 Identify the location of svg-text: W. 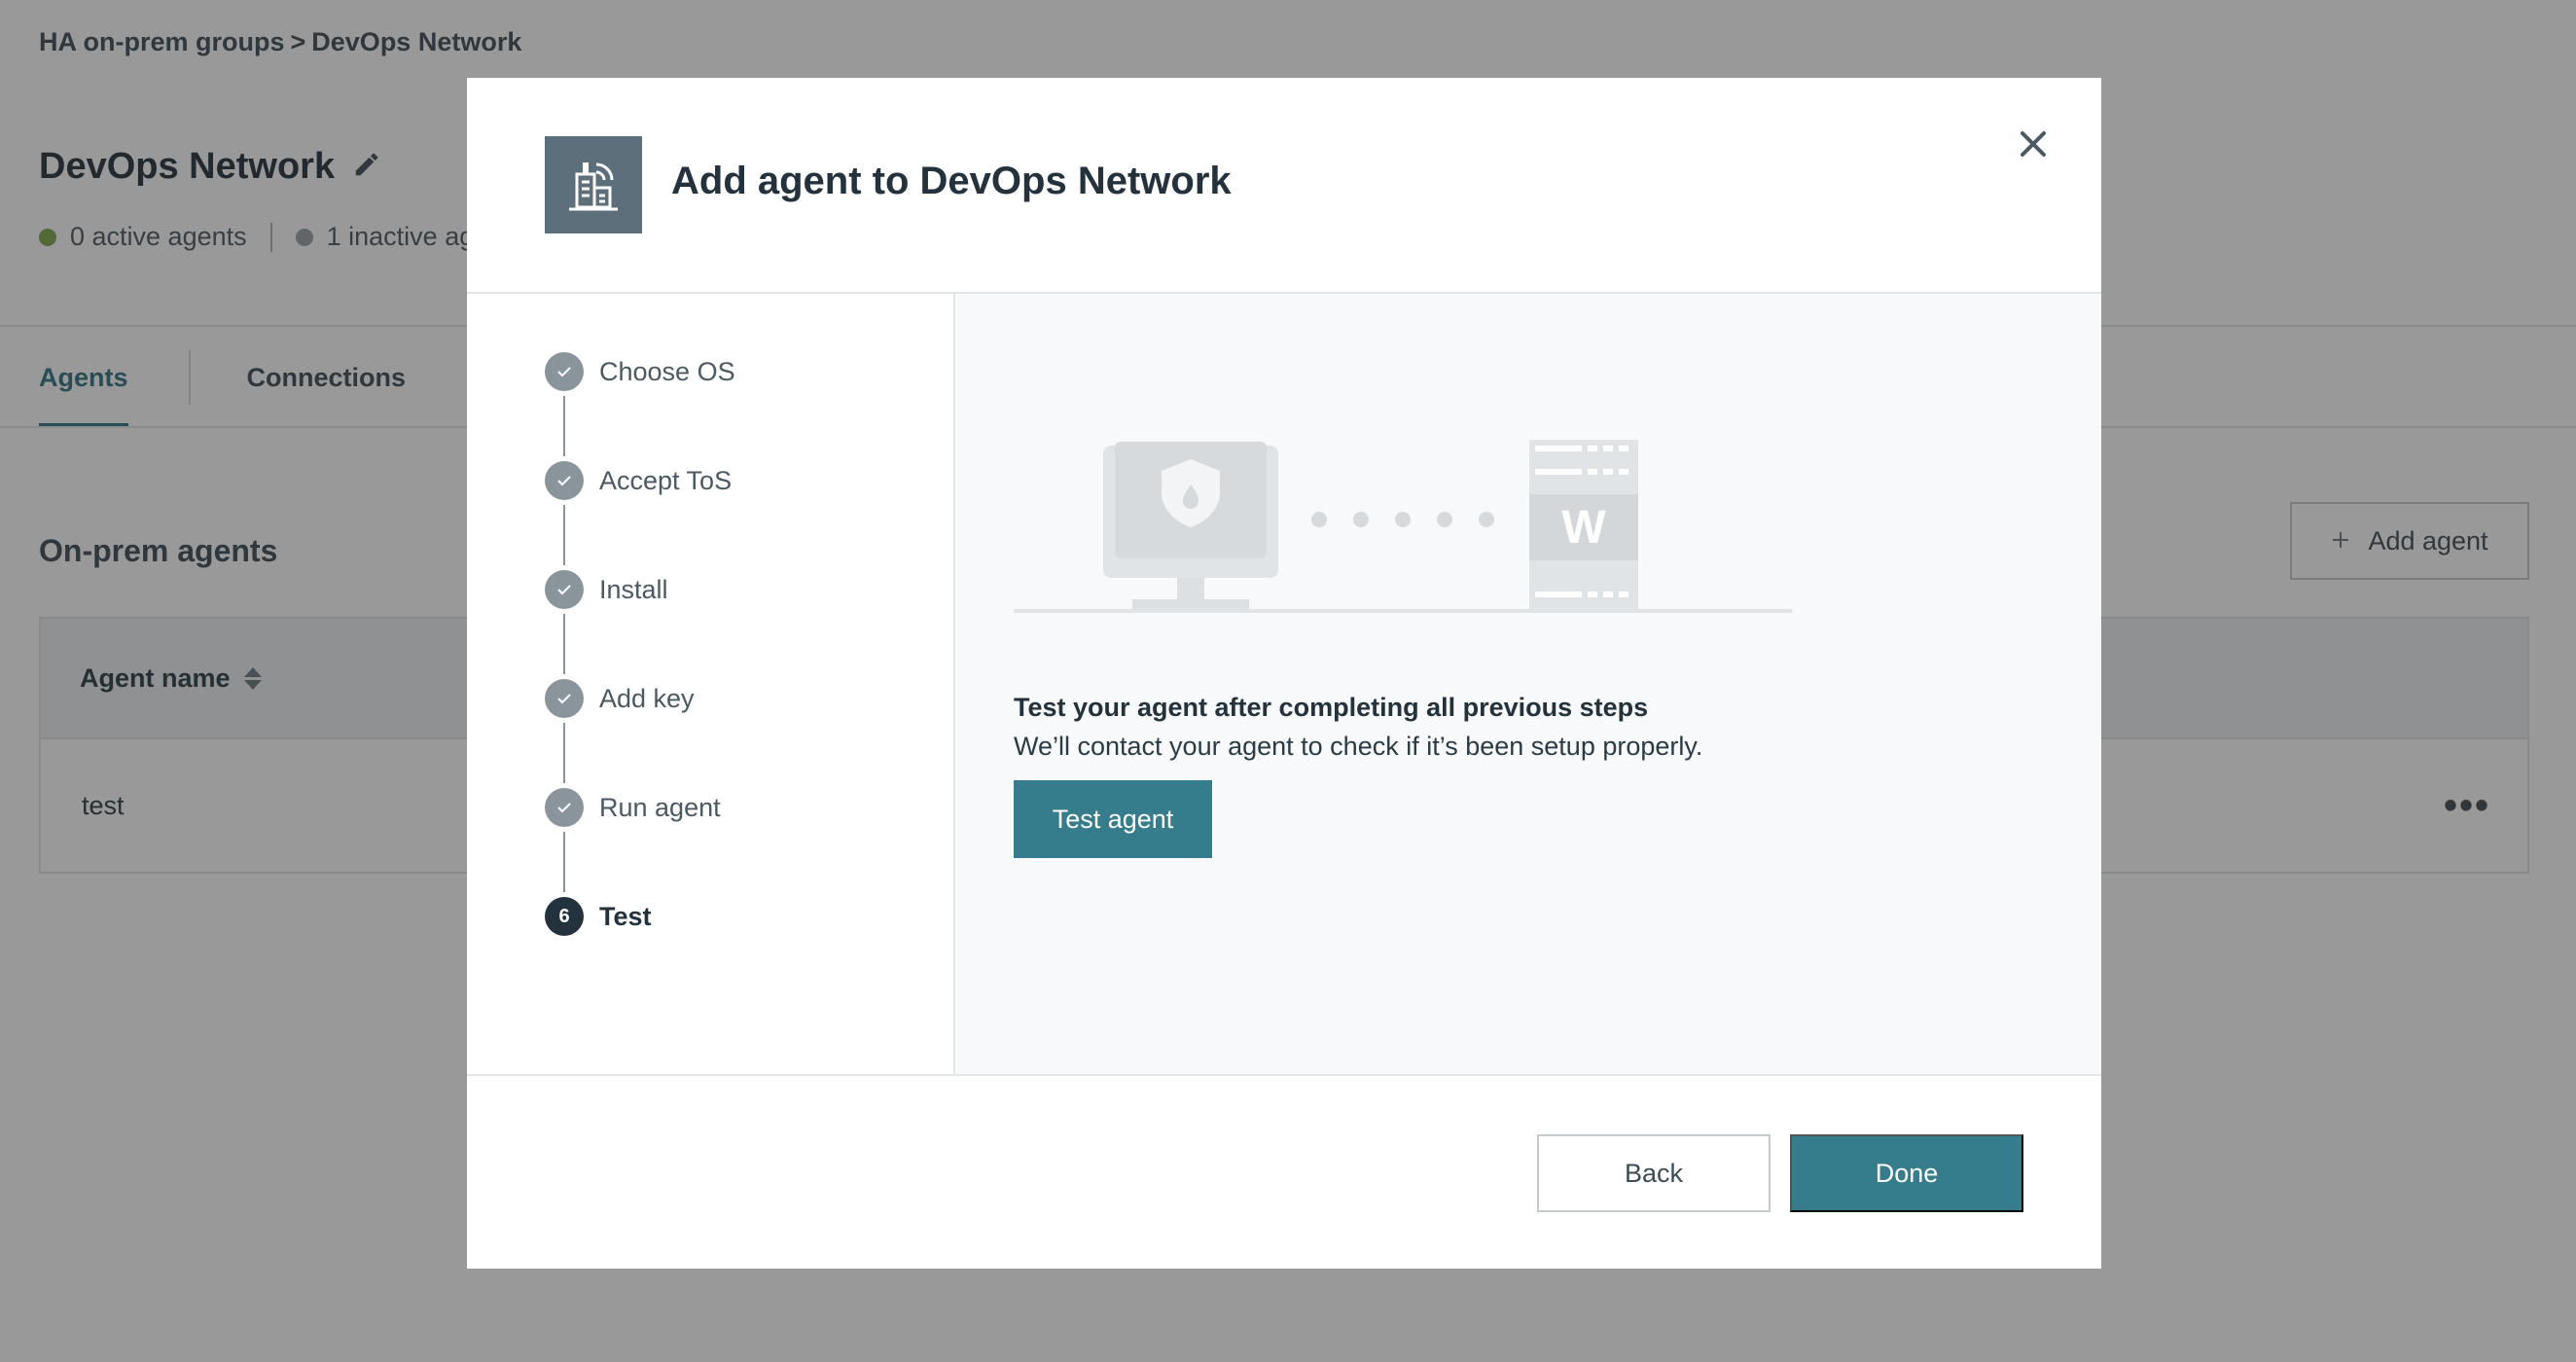
(1583, 528).